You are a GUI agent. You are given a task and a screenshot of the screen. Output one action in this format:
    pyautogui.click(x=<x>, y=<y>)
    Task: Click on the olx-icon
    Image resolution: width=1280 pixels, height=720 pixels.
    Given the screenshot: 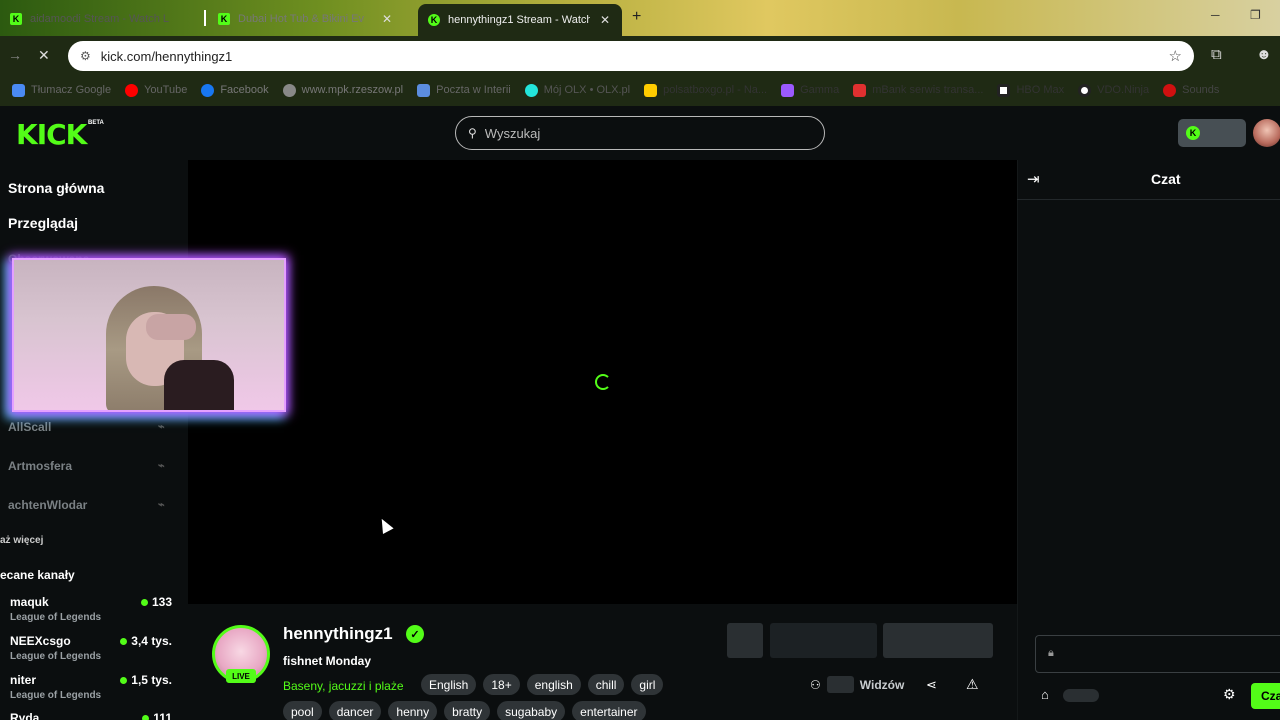 What is the action you would take?
    pyautogui.click(x=531, y=90)
    